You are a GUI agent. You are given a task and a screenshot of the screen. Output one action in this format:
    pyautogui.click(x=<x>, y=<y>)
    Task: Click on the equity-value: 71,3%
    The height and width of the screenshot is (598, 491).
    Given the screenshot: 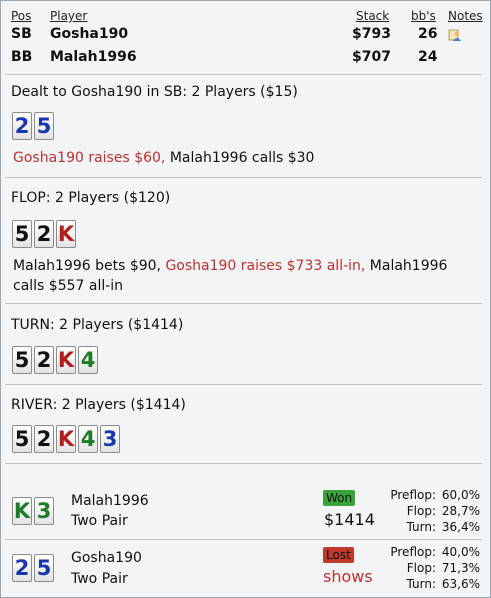 What is the action you would take?
    pyautogui.click(x=460, y=568)
    